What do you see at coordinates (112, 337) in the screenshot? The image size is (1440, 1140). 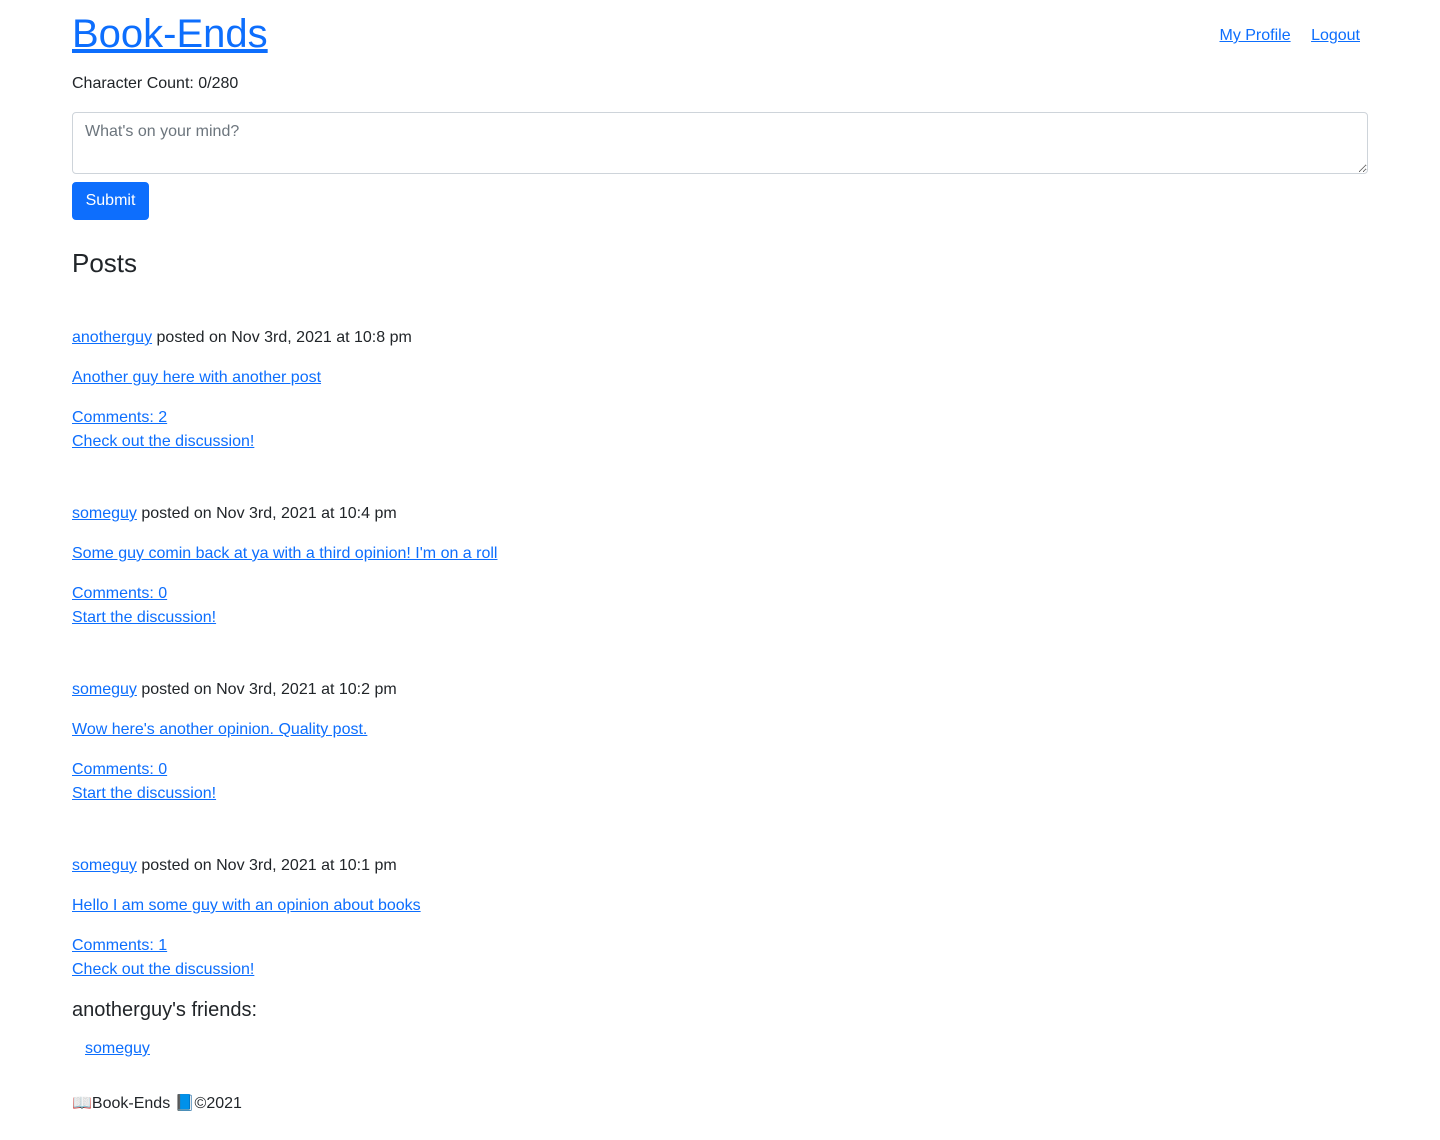 I see `post-author-link: anotherguy` at bounding box center [112, 337].